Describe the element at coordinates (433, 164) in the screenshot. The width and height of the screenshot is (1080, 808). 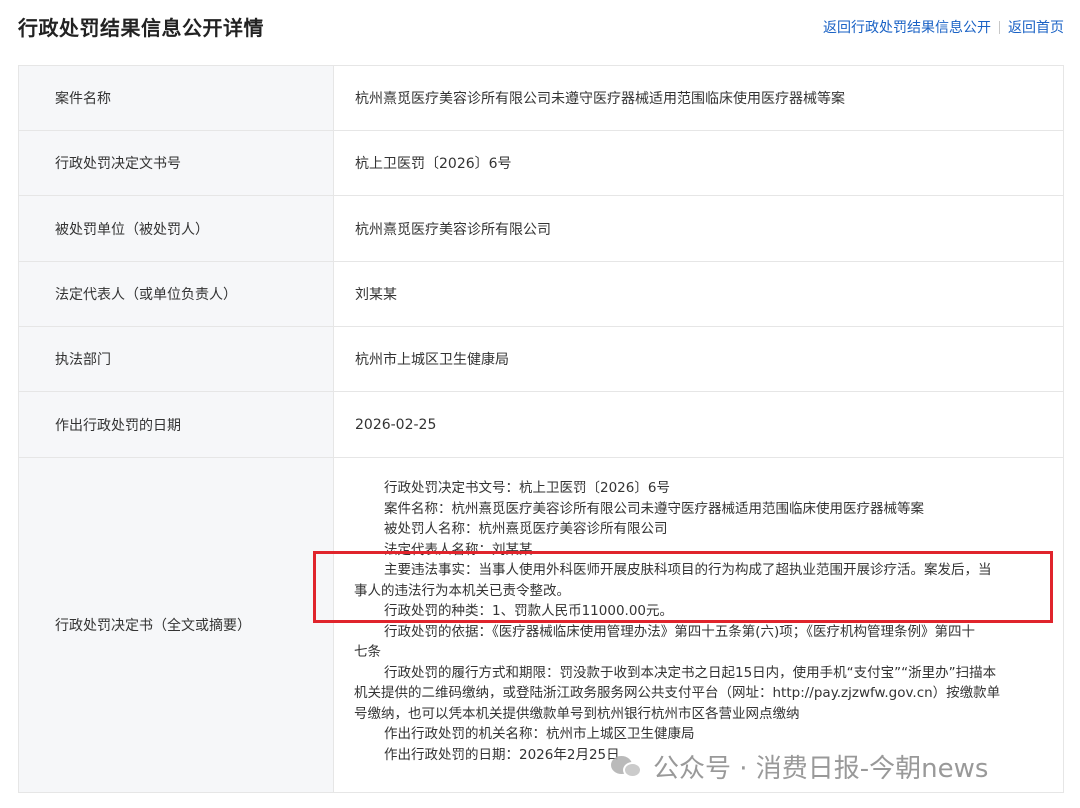
I see `row-value: 杭上卫医罚〔2026〕6号` at that location.